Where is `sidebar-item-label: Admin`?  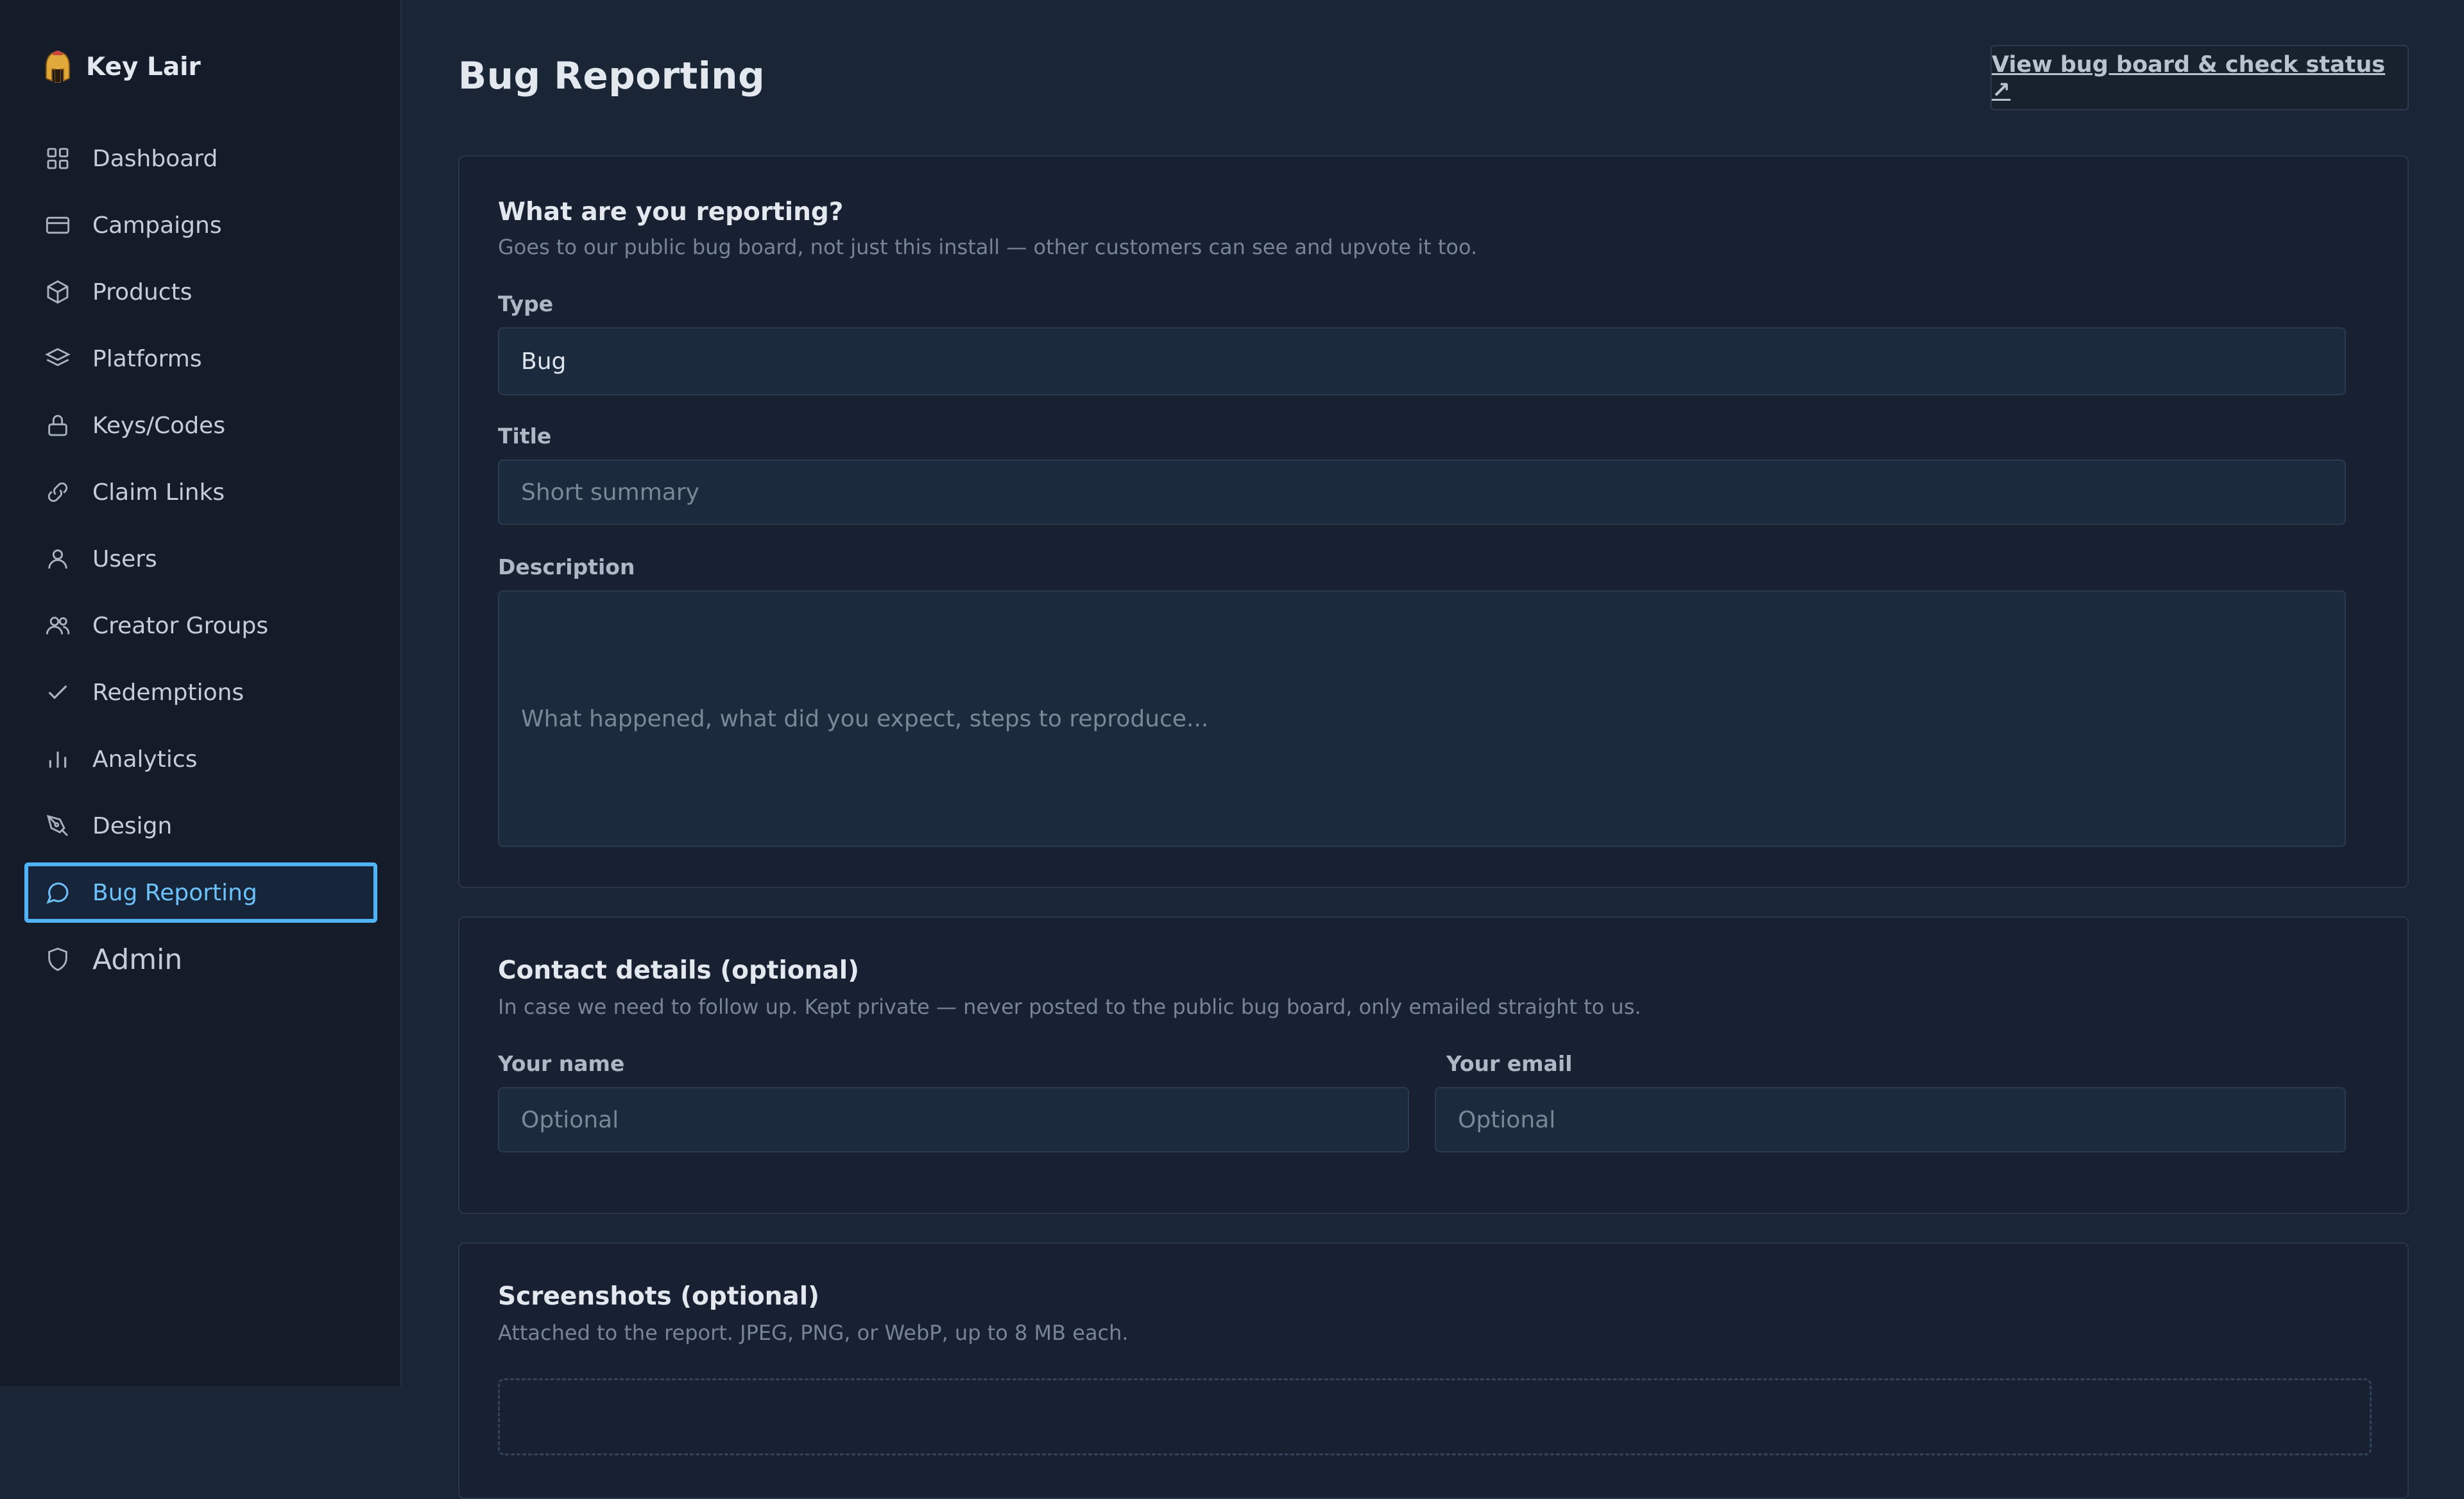 sidebar-item-label: Admin is located at coordinates (138, 959).